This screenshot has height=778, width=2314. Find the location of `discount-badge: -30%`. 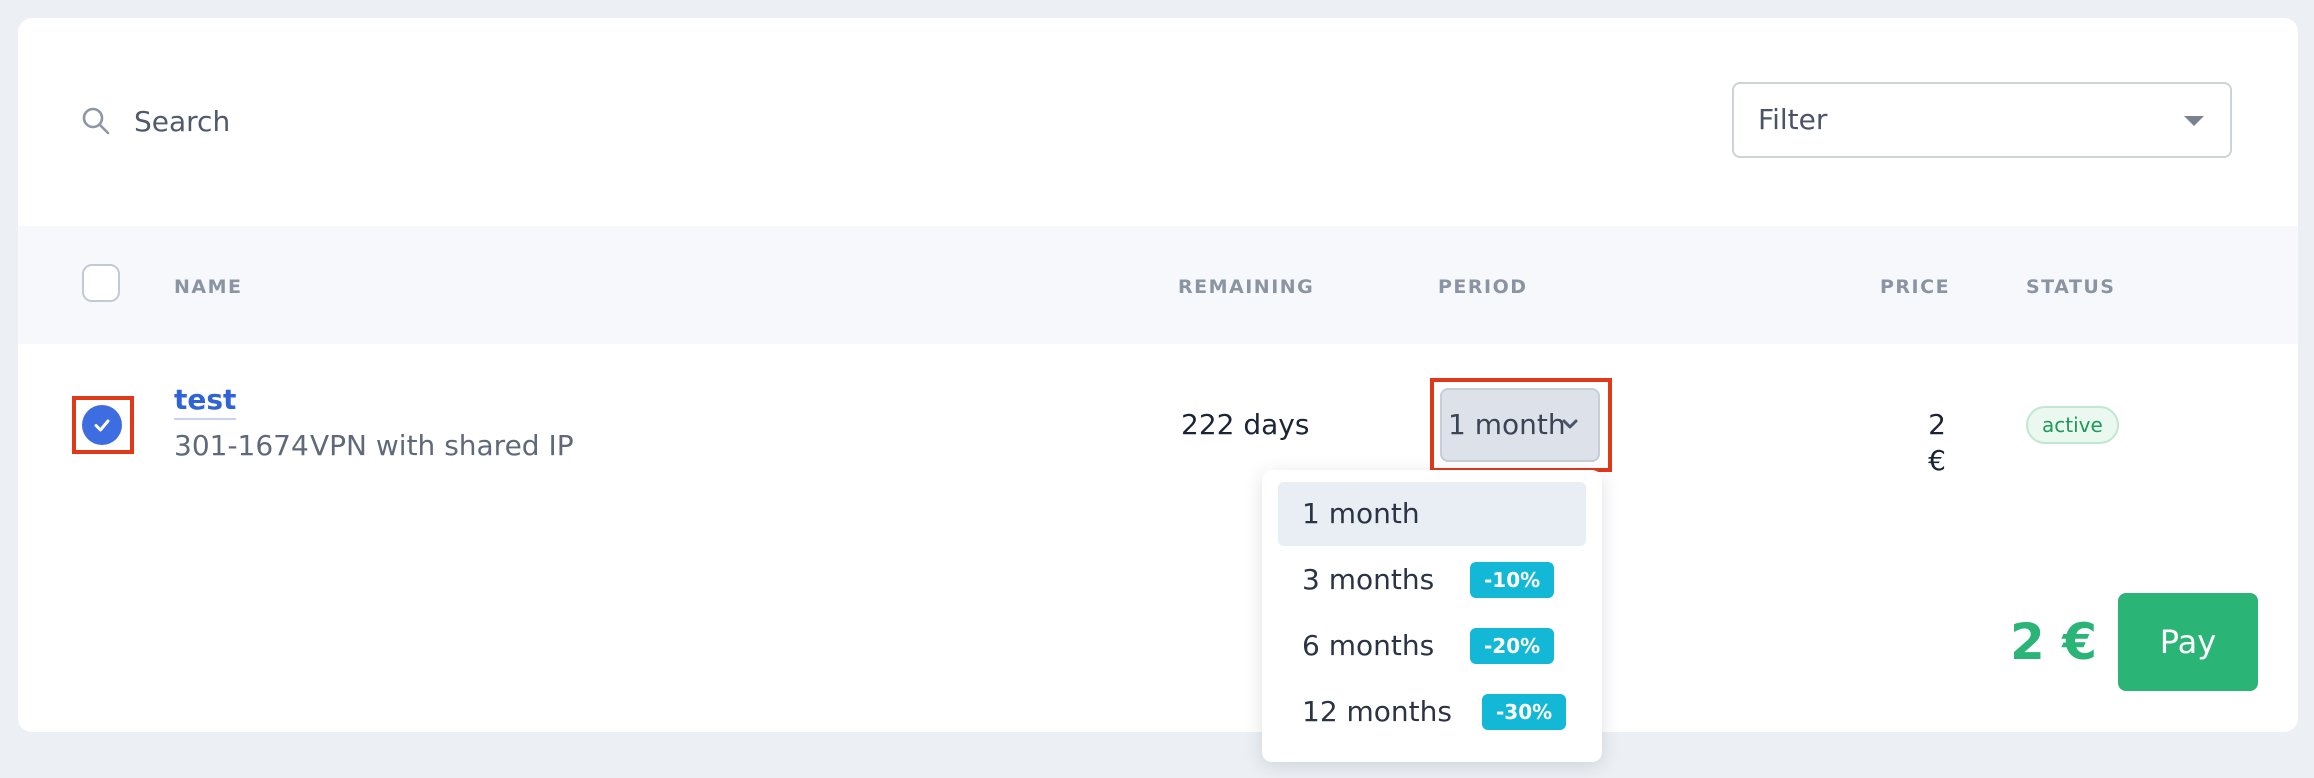

discount-badge: -30% is located at coordinates (1524, 712).